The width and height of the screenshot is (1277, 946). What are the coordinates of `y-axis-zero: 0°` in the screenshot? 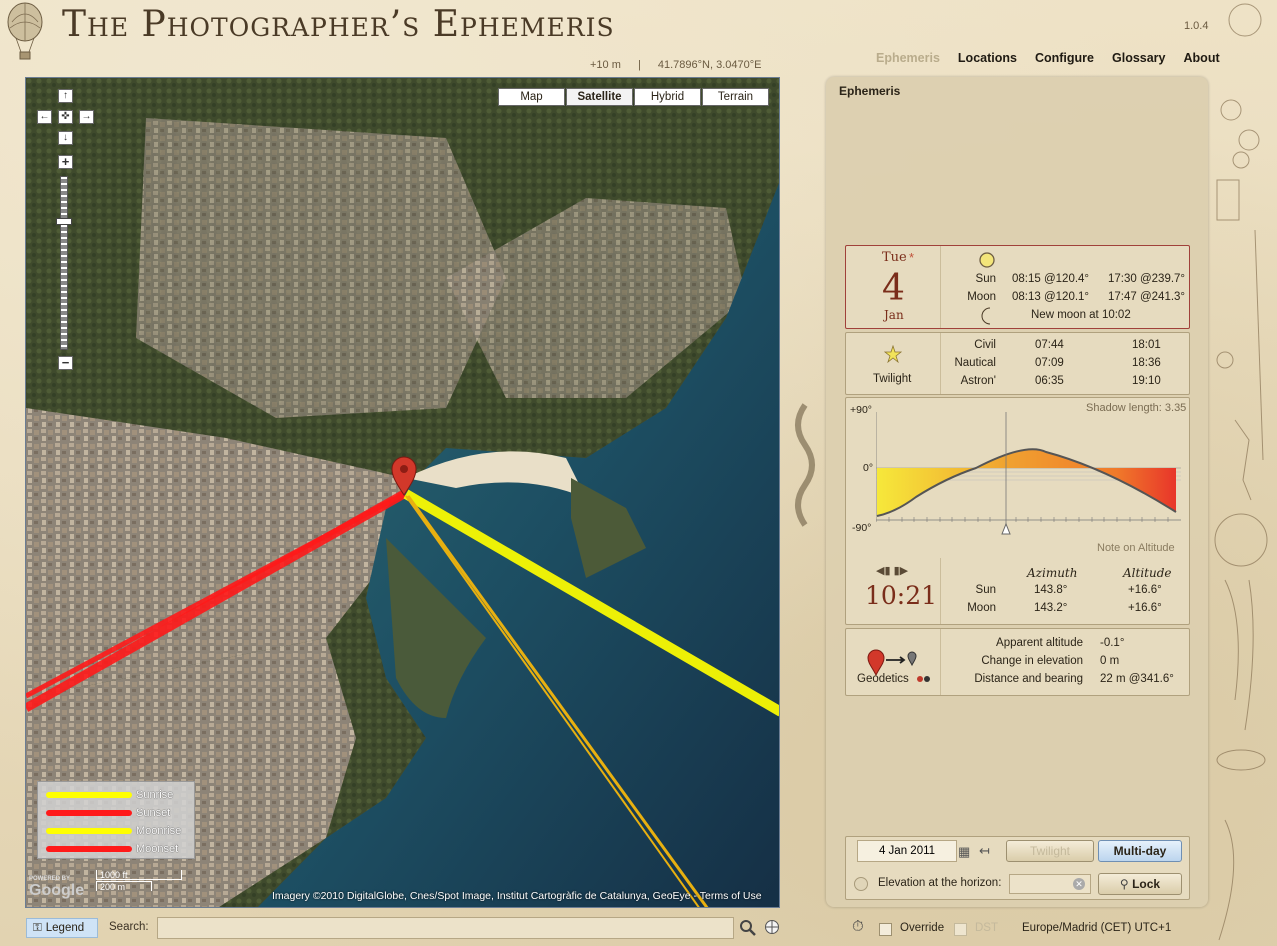 It's located at (868, 468).